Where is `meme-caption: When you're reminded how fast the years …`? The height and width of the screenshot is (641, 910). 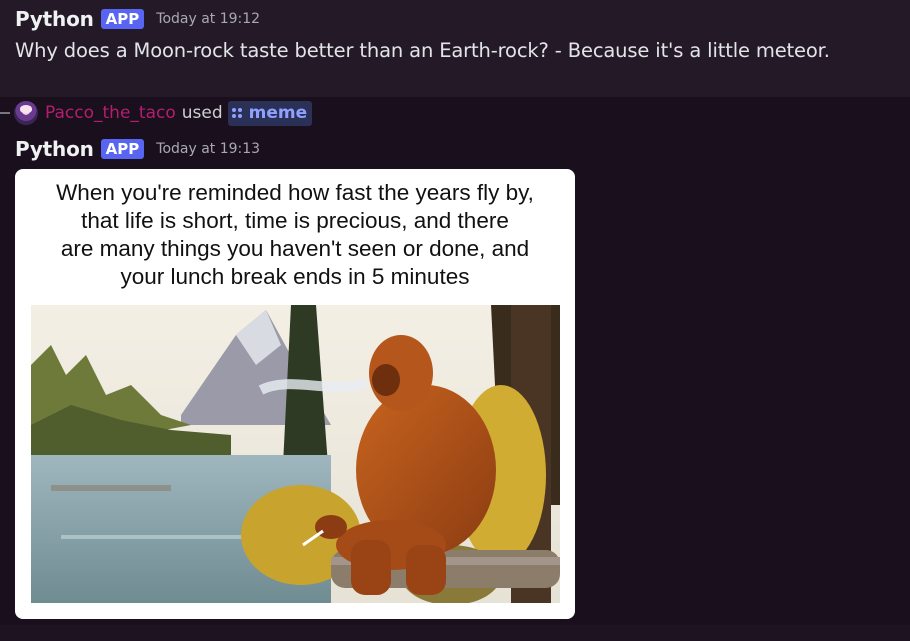
meme-caption: When you're reminded how fast the years … is located at coordinates (295, 234).